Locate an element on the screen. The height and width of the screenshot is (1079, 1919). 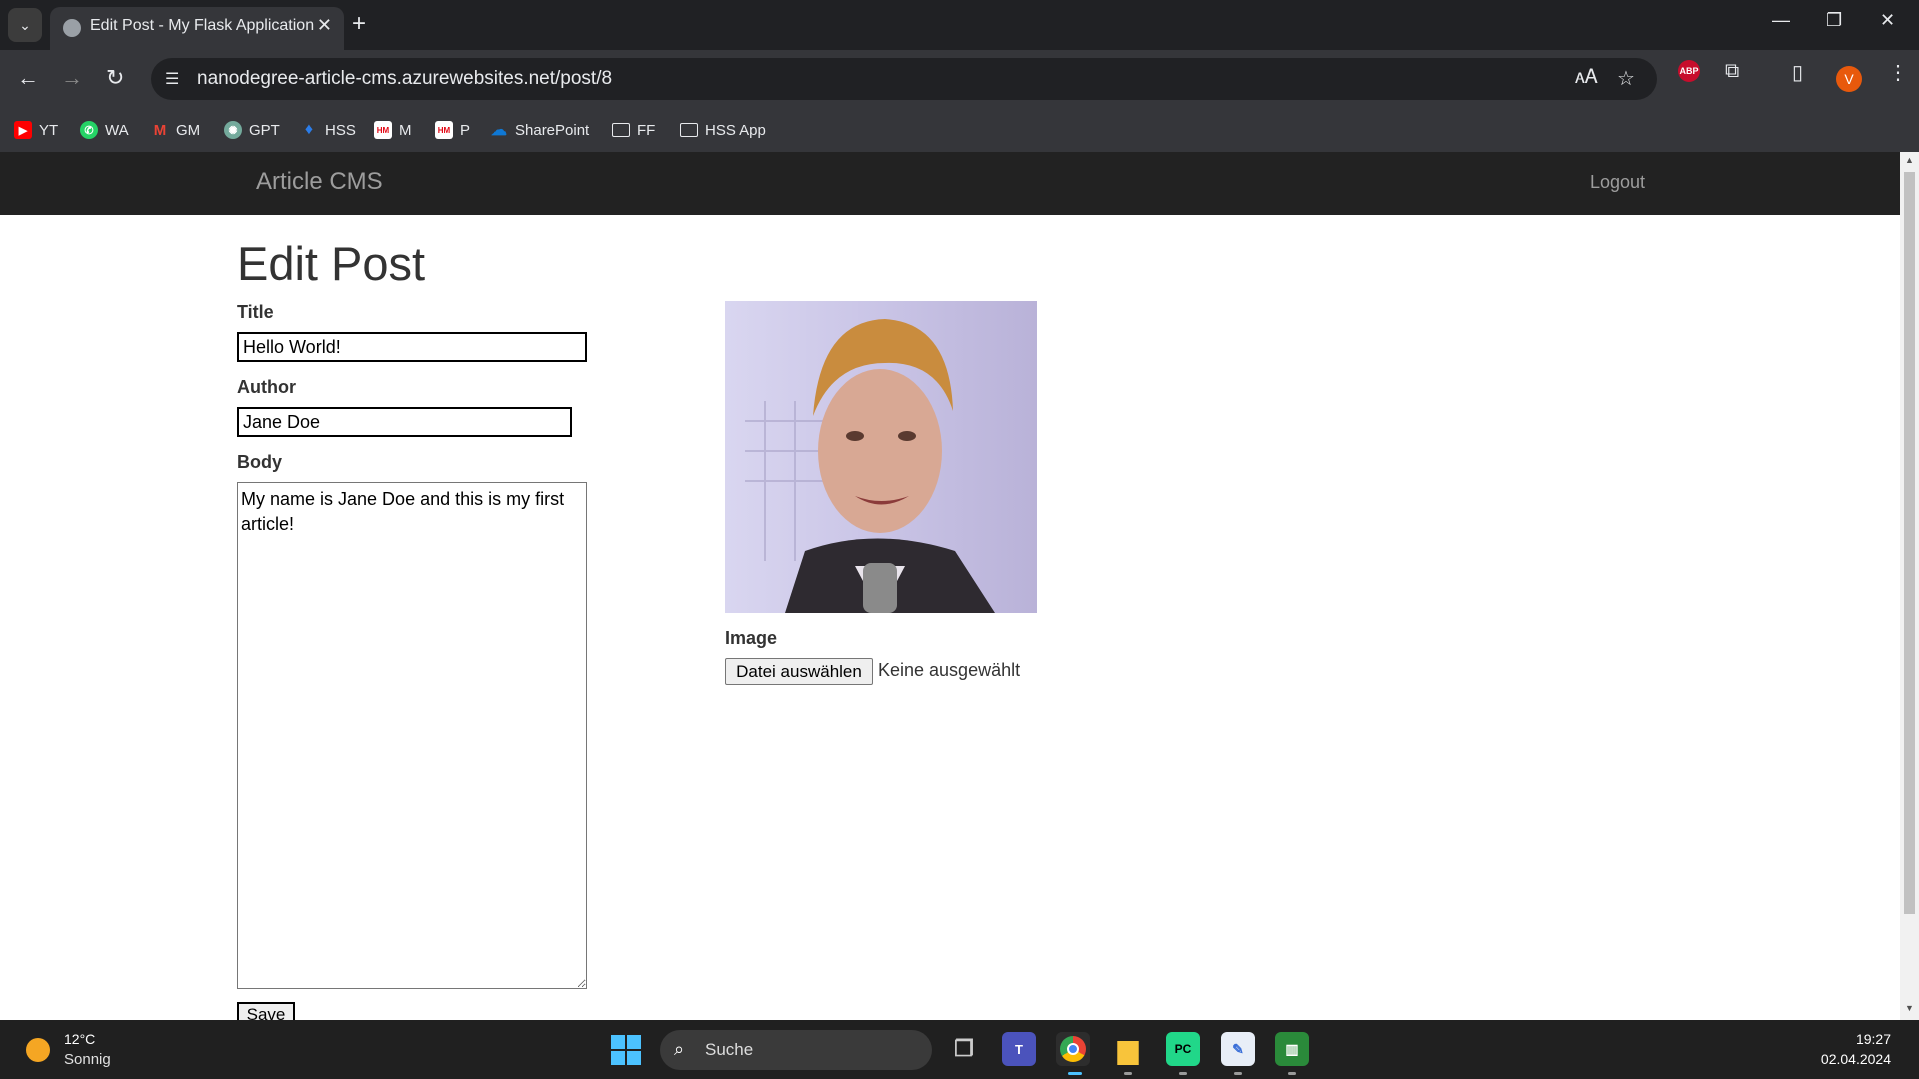
bookmark-ff: FF is located at coordinates (633, 130).